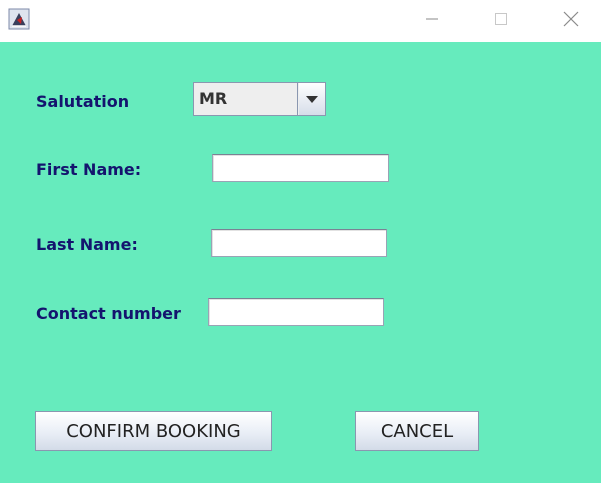 The height and width of the screenshot is (483, 601). I want to click on last-name-field, so click(299, 243).